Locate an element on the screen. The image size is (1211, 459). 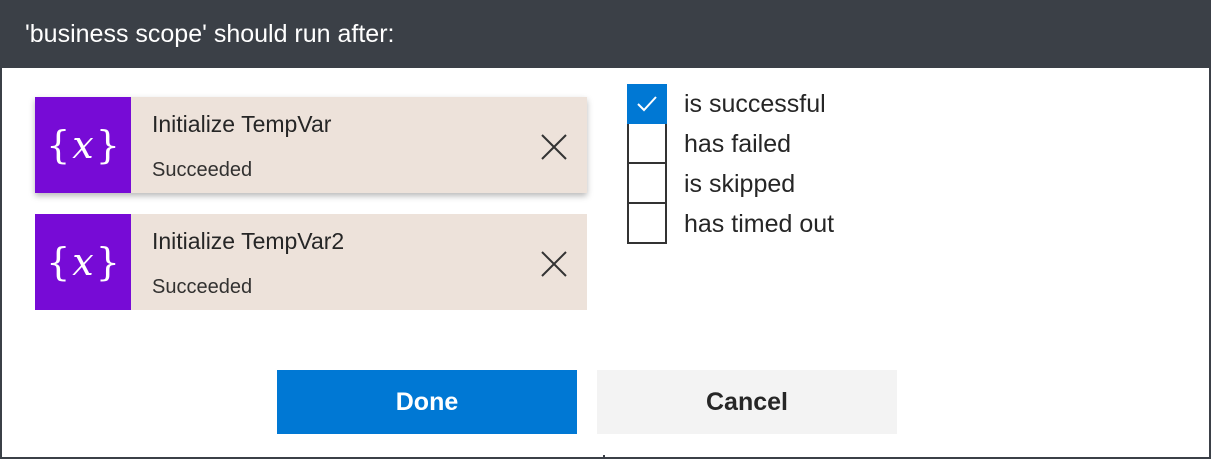
dialog-title: 'business scope' should run after: is located at coordinates (605, 34).